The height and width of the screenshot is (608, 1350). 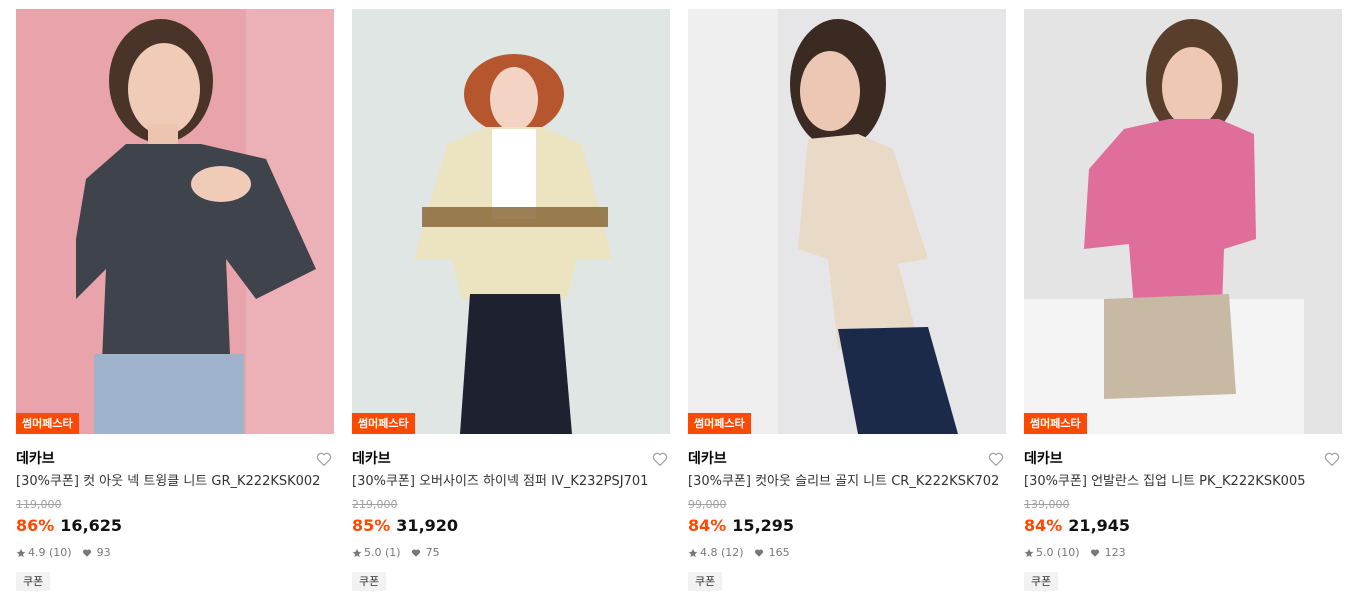 I want to click on sale-price: 16,625, so click(x=91, y=525).